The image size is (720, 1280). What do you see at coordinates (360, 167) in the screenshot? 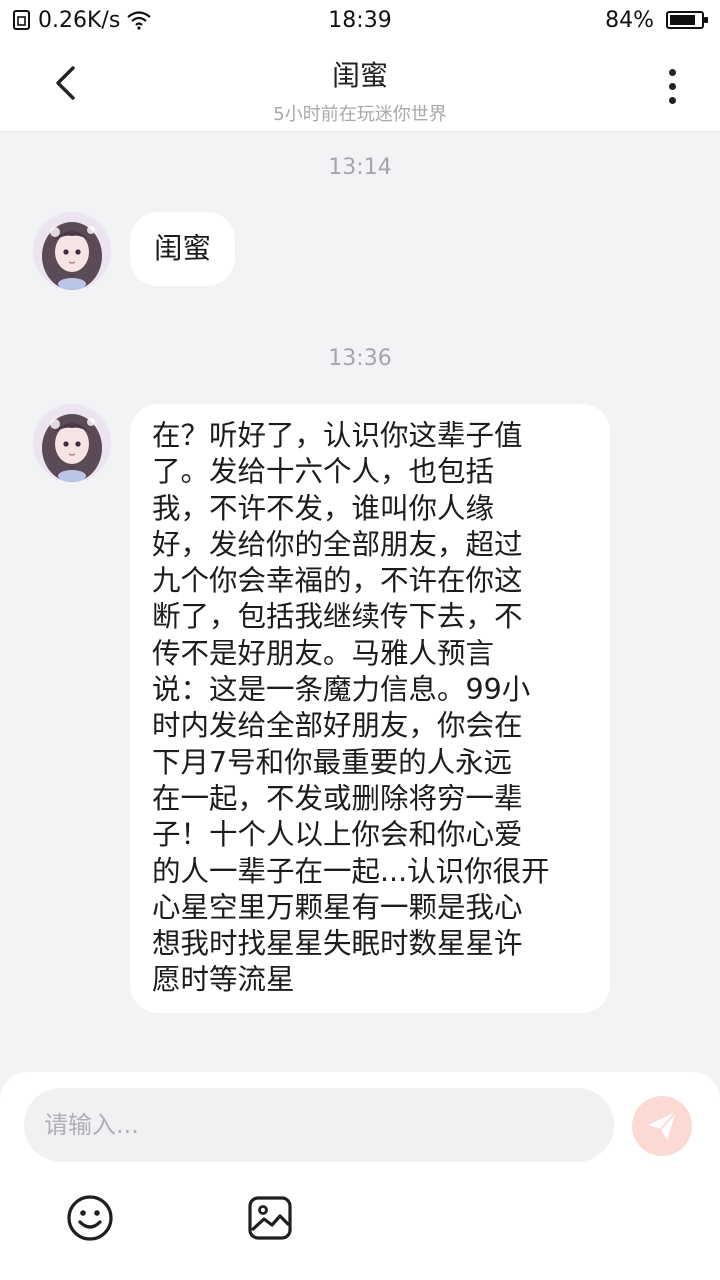
I see `message-timestamp: 13:14` at bounding box center [360, 167].